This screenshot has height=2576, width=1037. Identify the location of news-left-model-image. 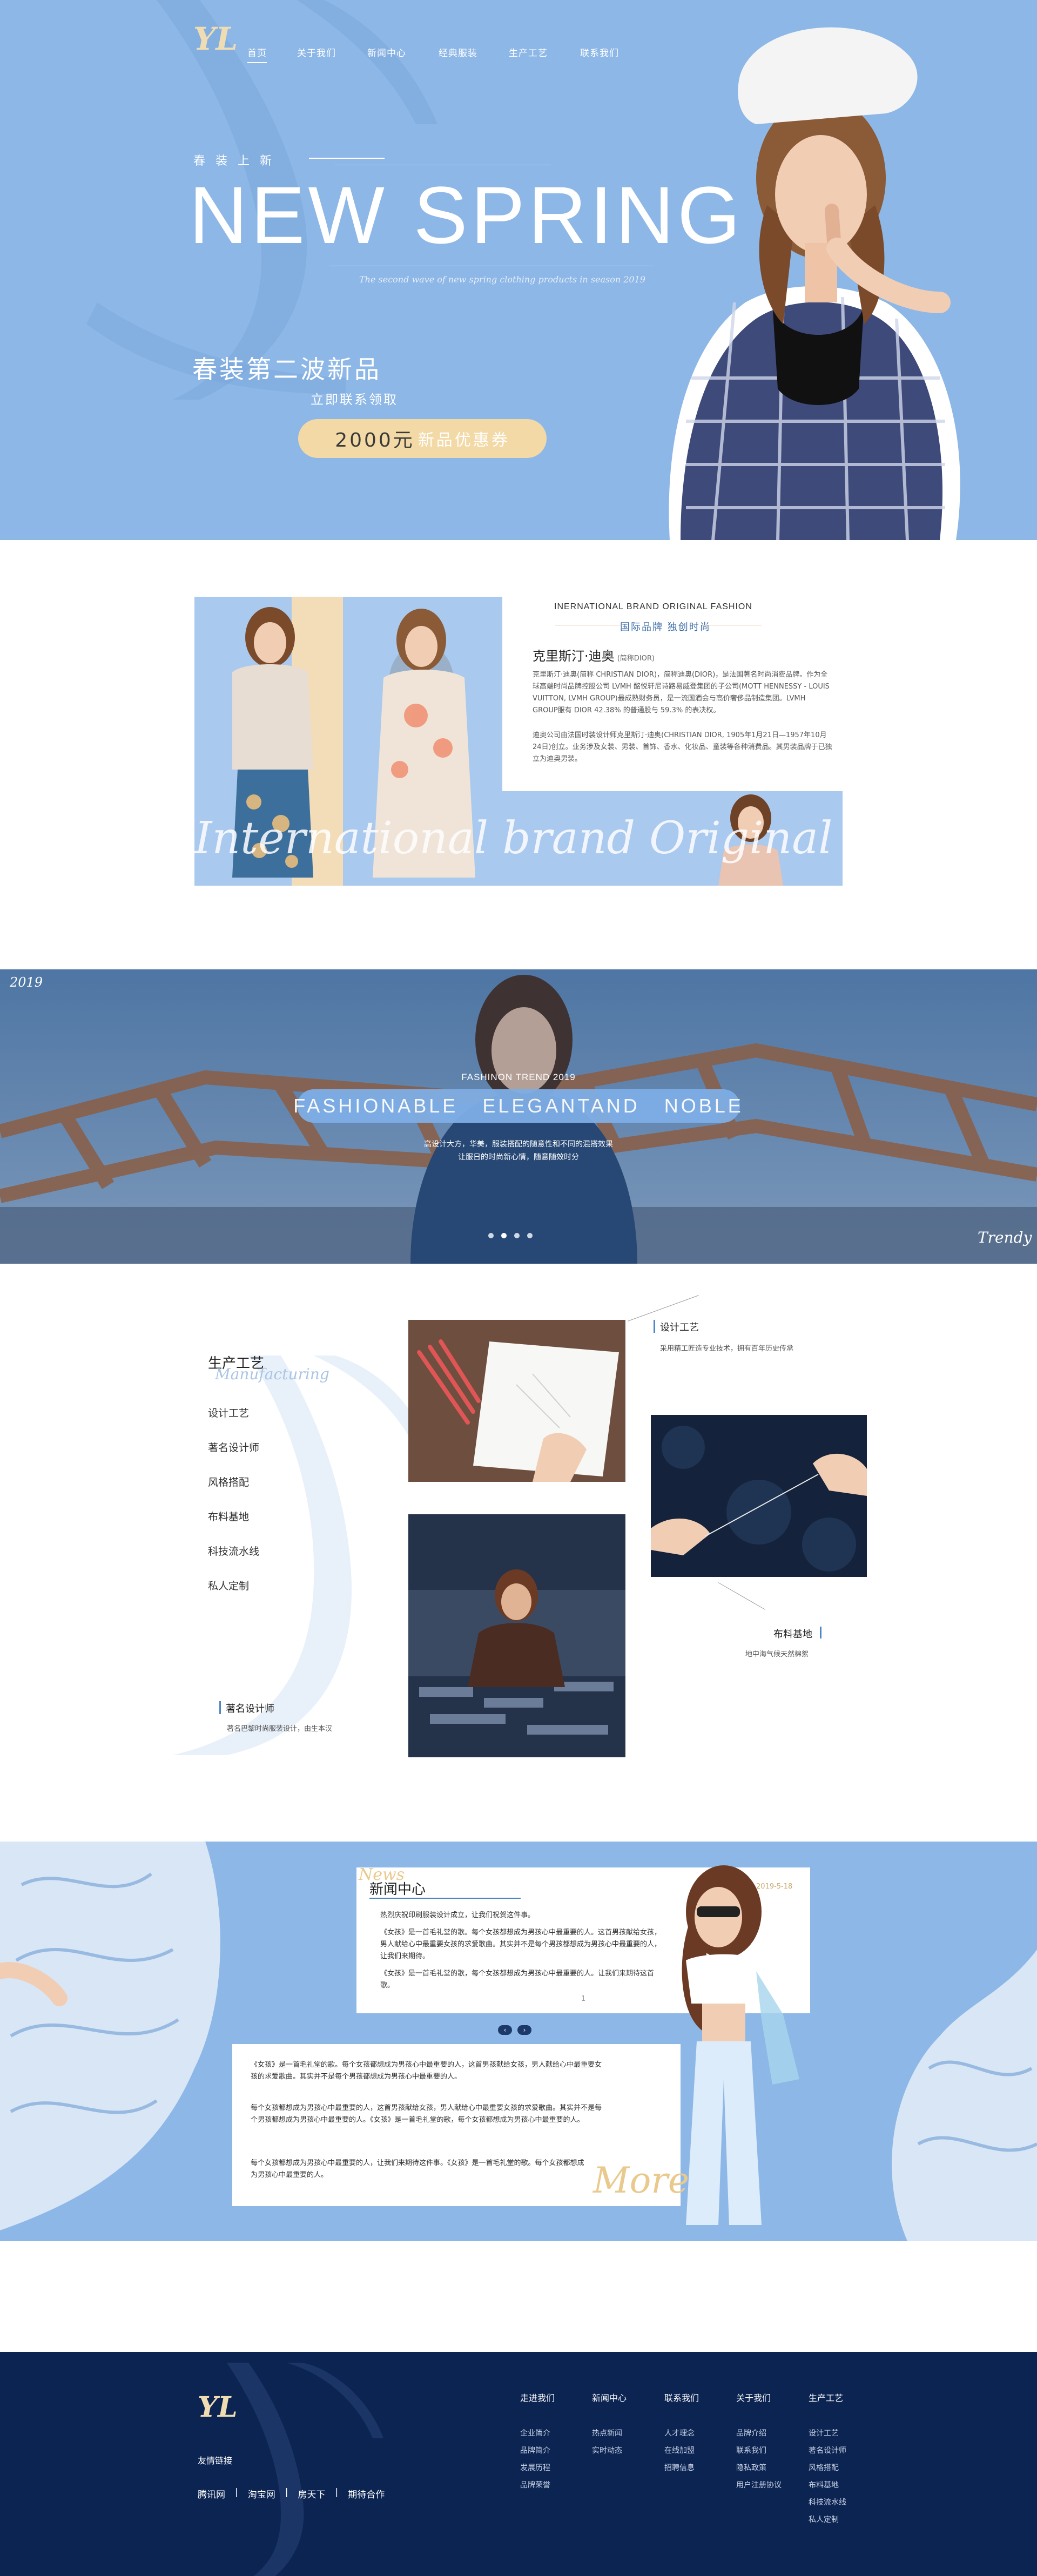
(110, 2036).